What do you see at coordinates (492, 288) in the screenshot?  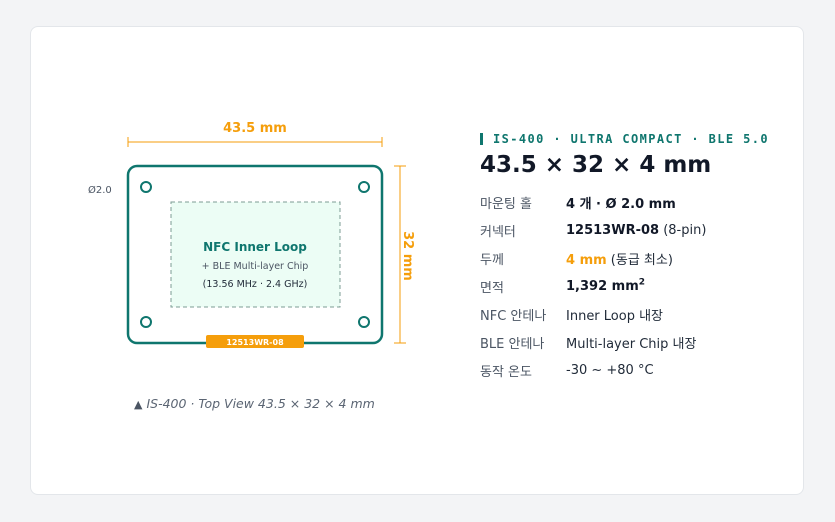 I see `spec-key: 면적` at bounding box center [492, 288].